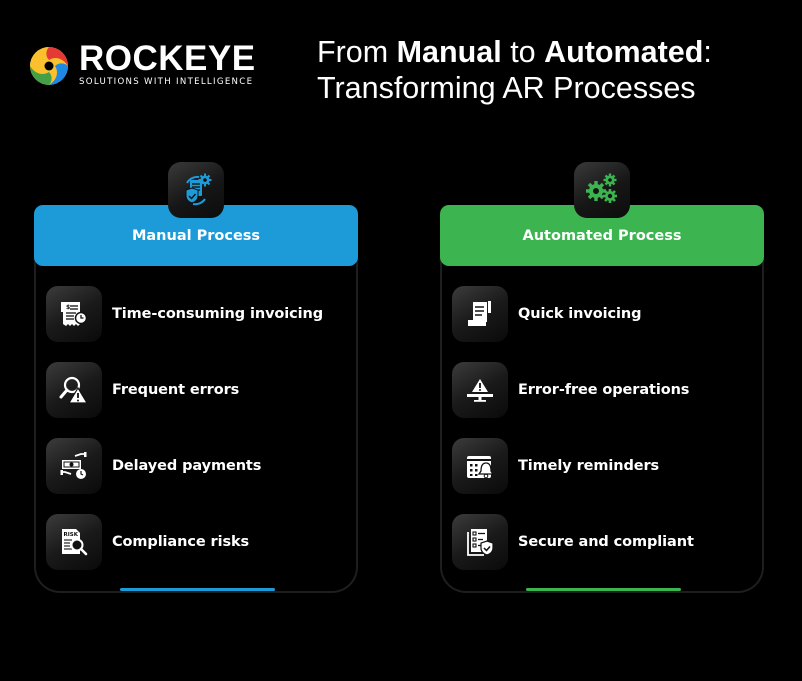 This screenshot has height=681, width=802. Describe the element at coordinates (181, 542) in the screenshot. I see `item-label: Compliance risks` at that location.